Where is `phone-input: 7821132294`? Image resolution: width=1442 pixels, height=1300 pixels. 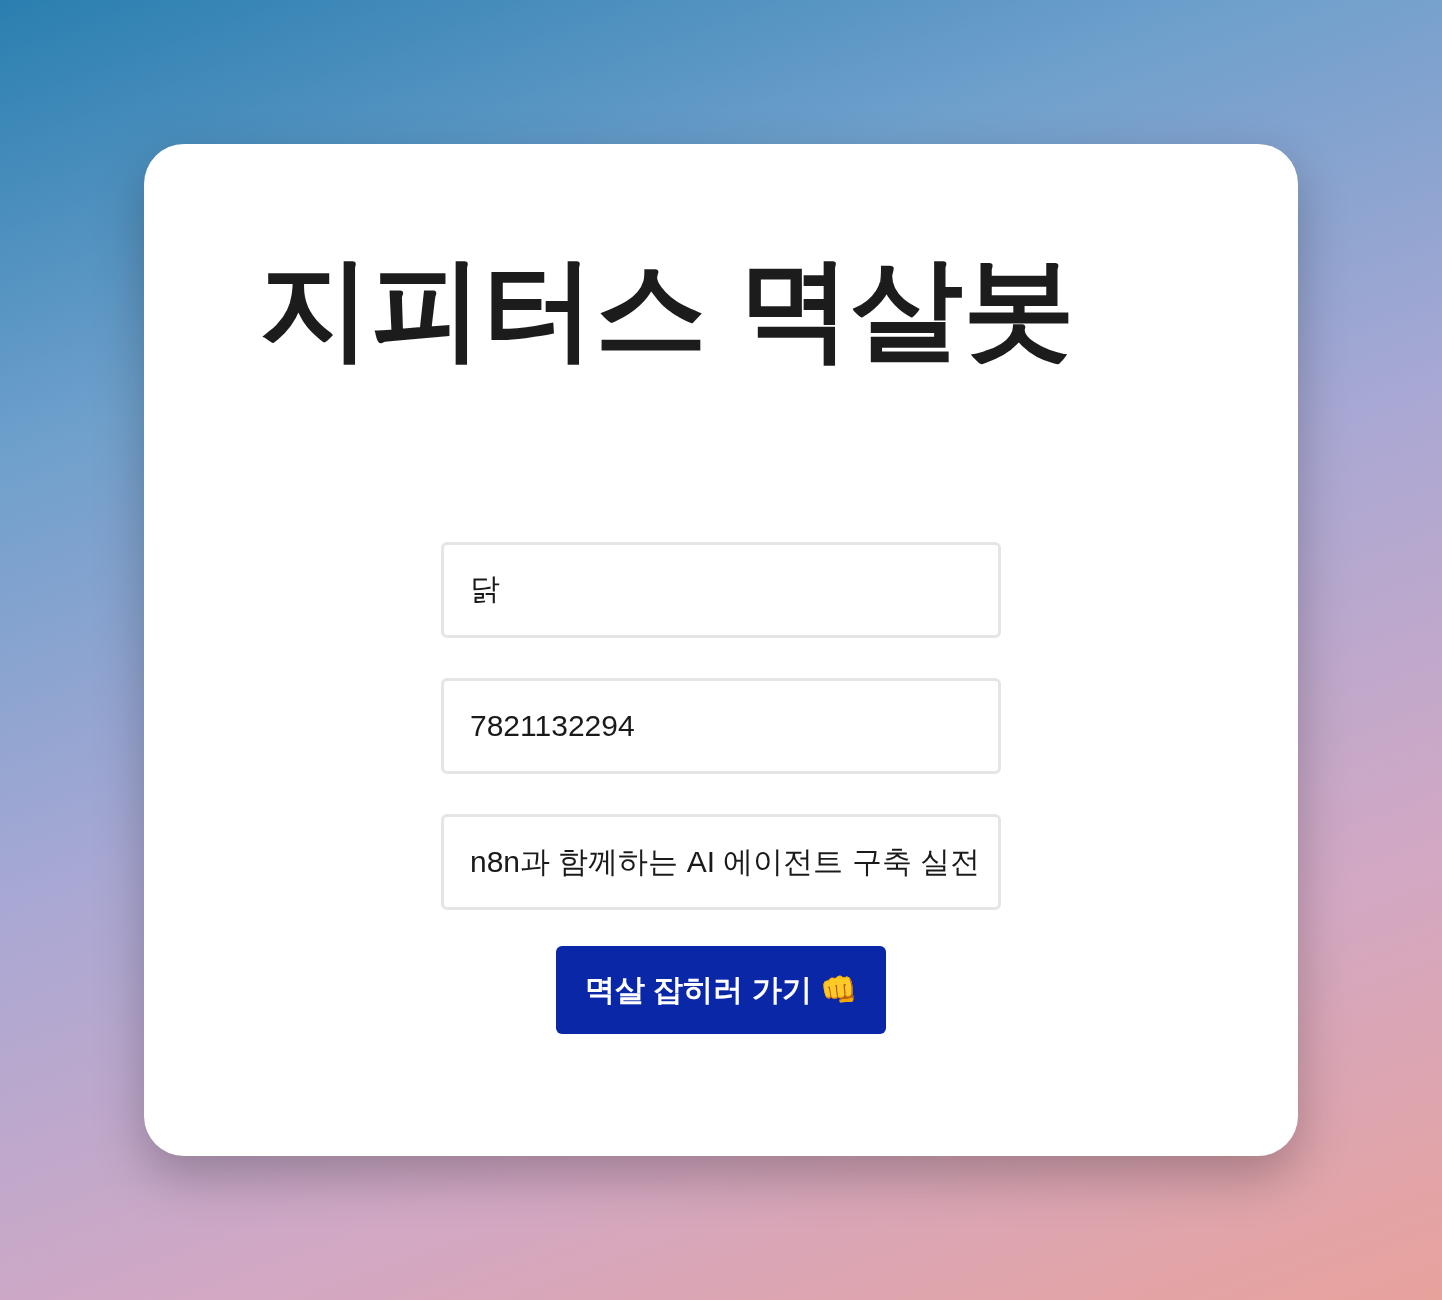 phone-input: 7821132294 is located at coordinates (721, 725).